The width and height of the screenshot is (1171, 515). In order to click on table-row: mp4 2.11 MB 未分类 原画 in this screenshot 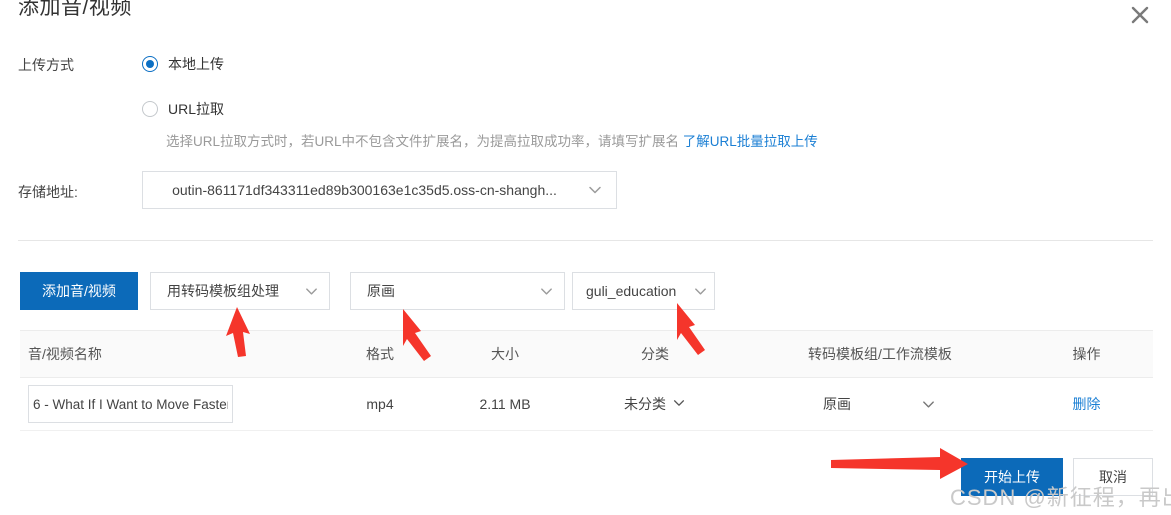, I will do `click(586, 404)`.